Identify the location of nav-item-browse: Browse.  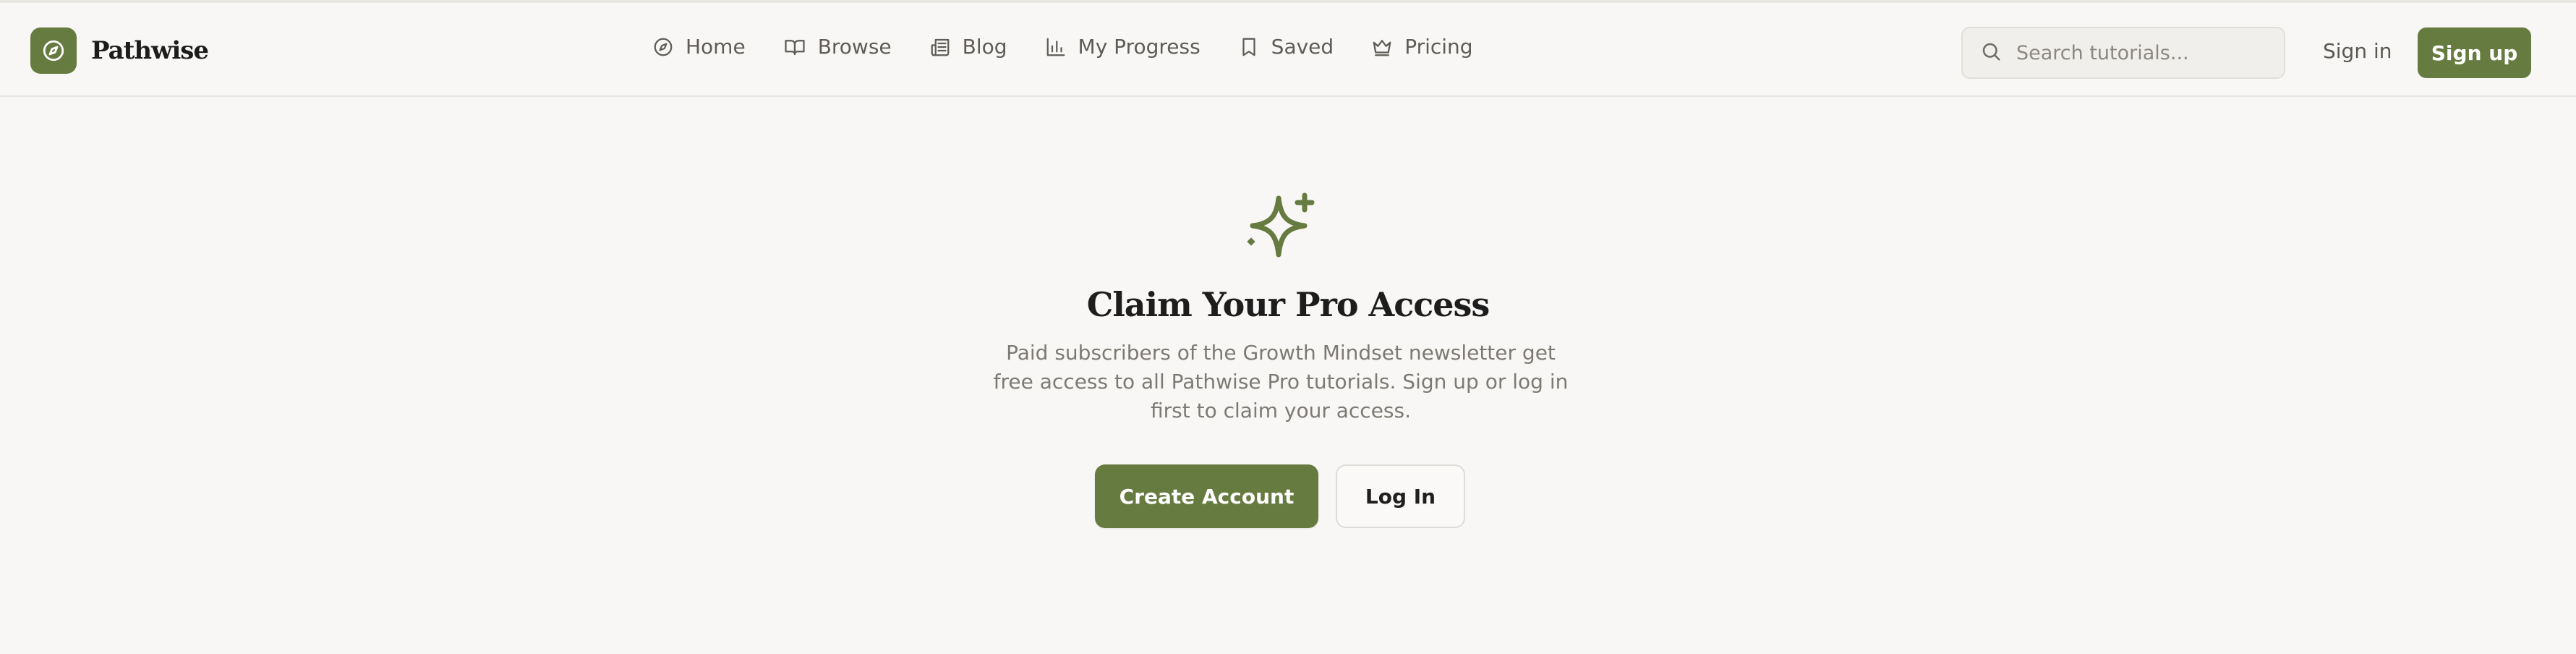
(838, 47).